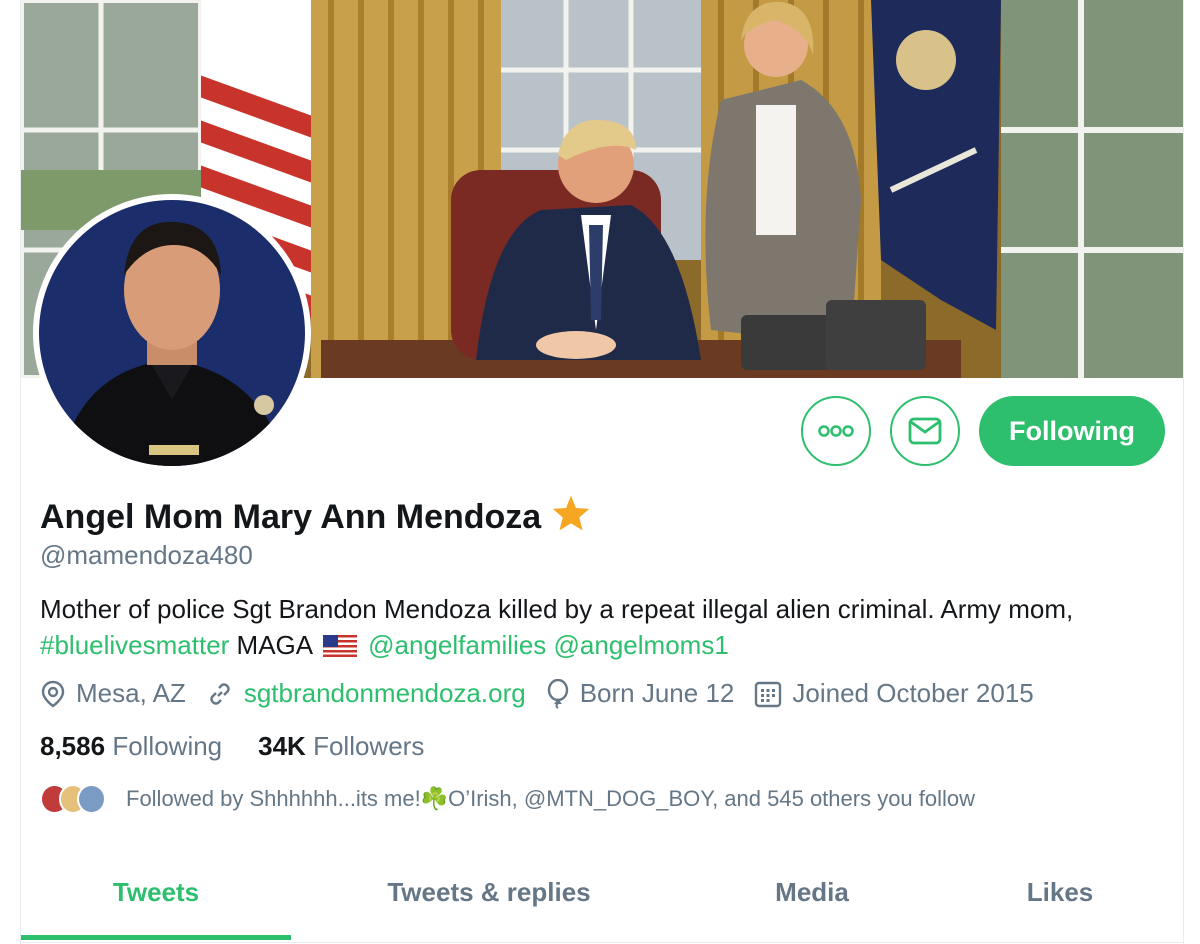 The height and width of the screenshot is (944, 1200). I want to click on profile-location: Mesa, AZ, so click(113, 693).